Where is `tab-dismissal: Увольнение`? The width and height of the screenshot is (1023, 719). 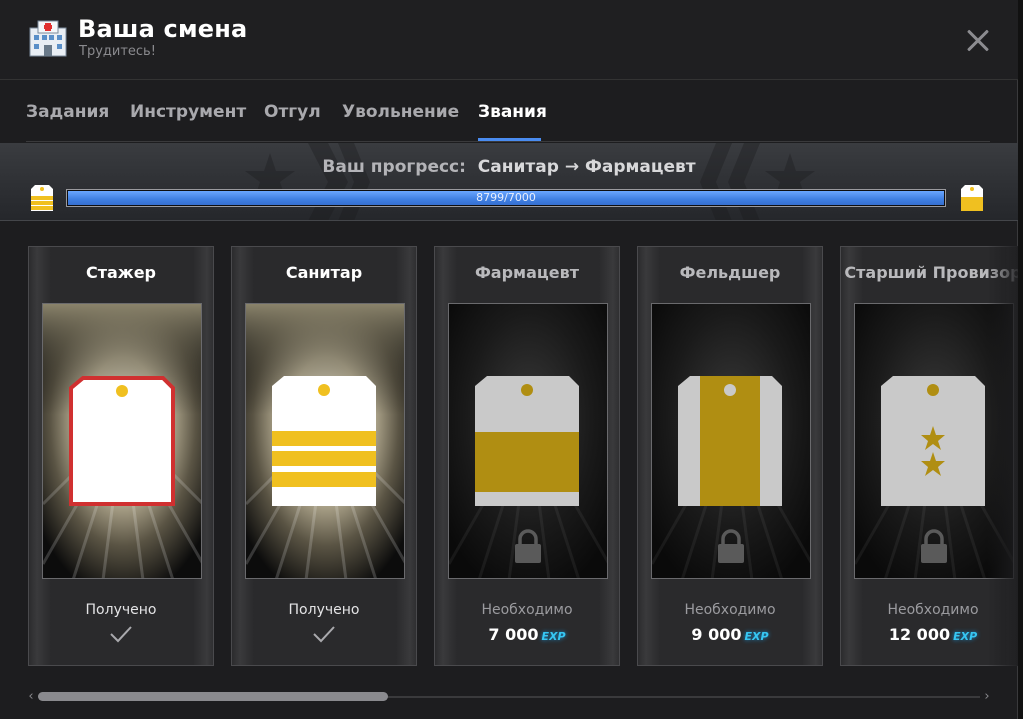 tab-dismissal: Увольнение is located at coordinates (400, 112).